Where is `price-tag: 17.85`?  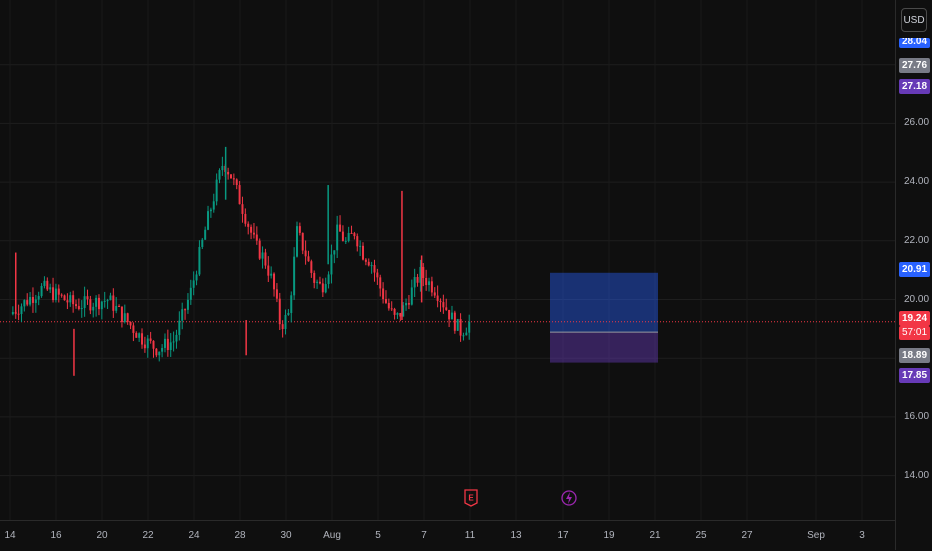 price-tag: 17.85 is located at coordinates (914, 375).